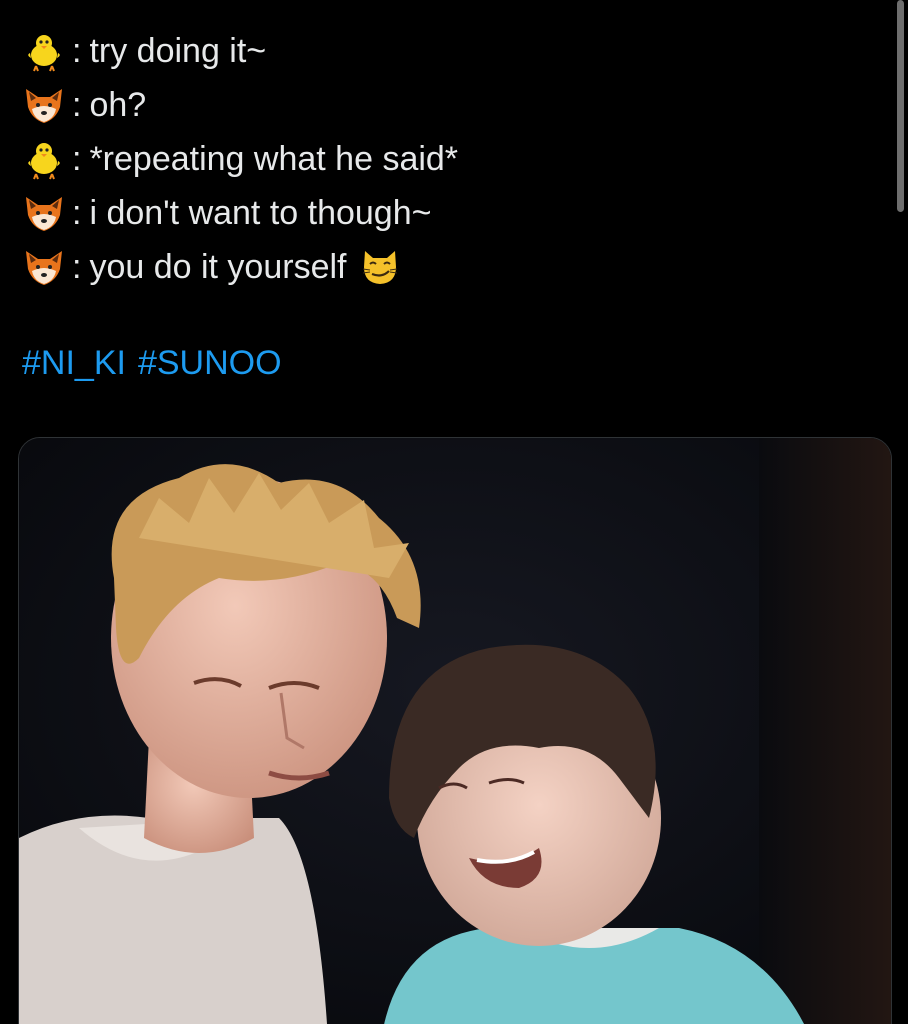  Describe the element at coordinates (452, 51) in the screenshot. I see `tweet-line: : try doing it~` at that location.